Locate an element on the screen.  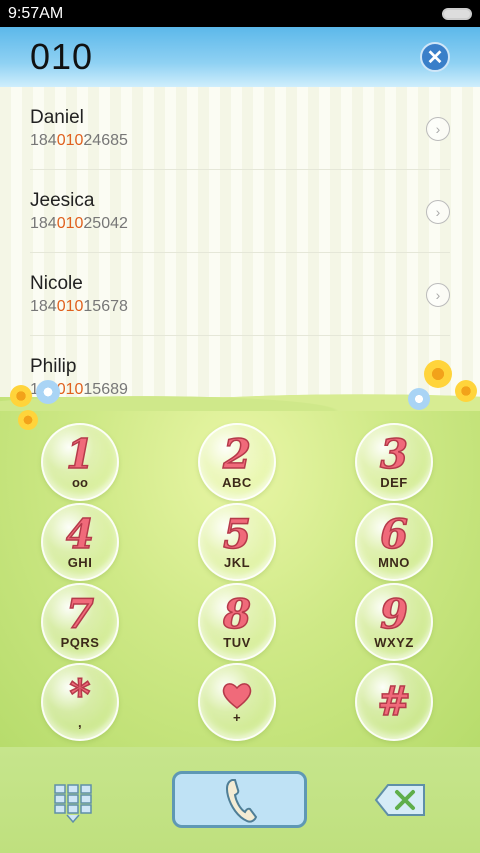
voicemail-icon: oo is located at coordinates (80, 482).